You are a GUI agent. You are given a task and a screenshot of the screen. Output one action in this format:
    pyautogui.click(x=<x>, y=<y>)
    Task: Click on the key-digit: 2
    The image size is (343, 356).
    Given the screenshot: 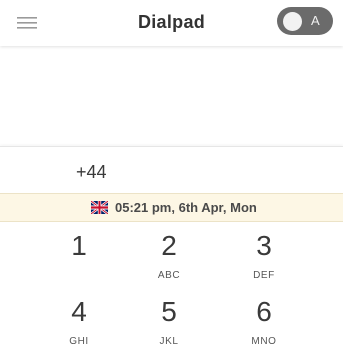 What is the action you would take?
    pyautogui.click(x=169, y=245)
    